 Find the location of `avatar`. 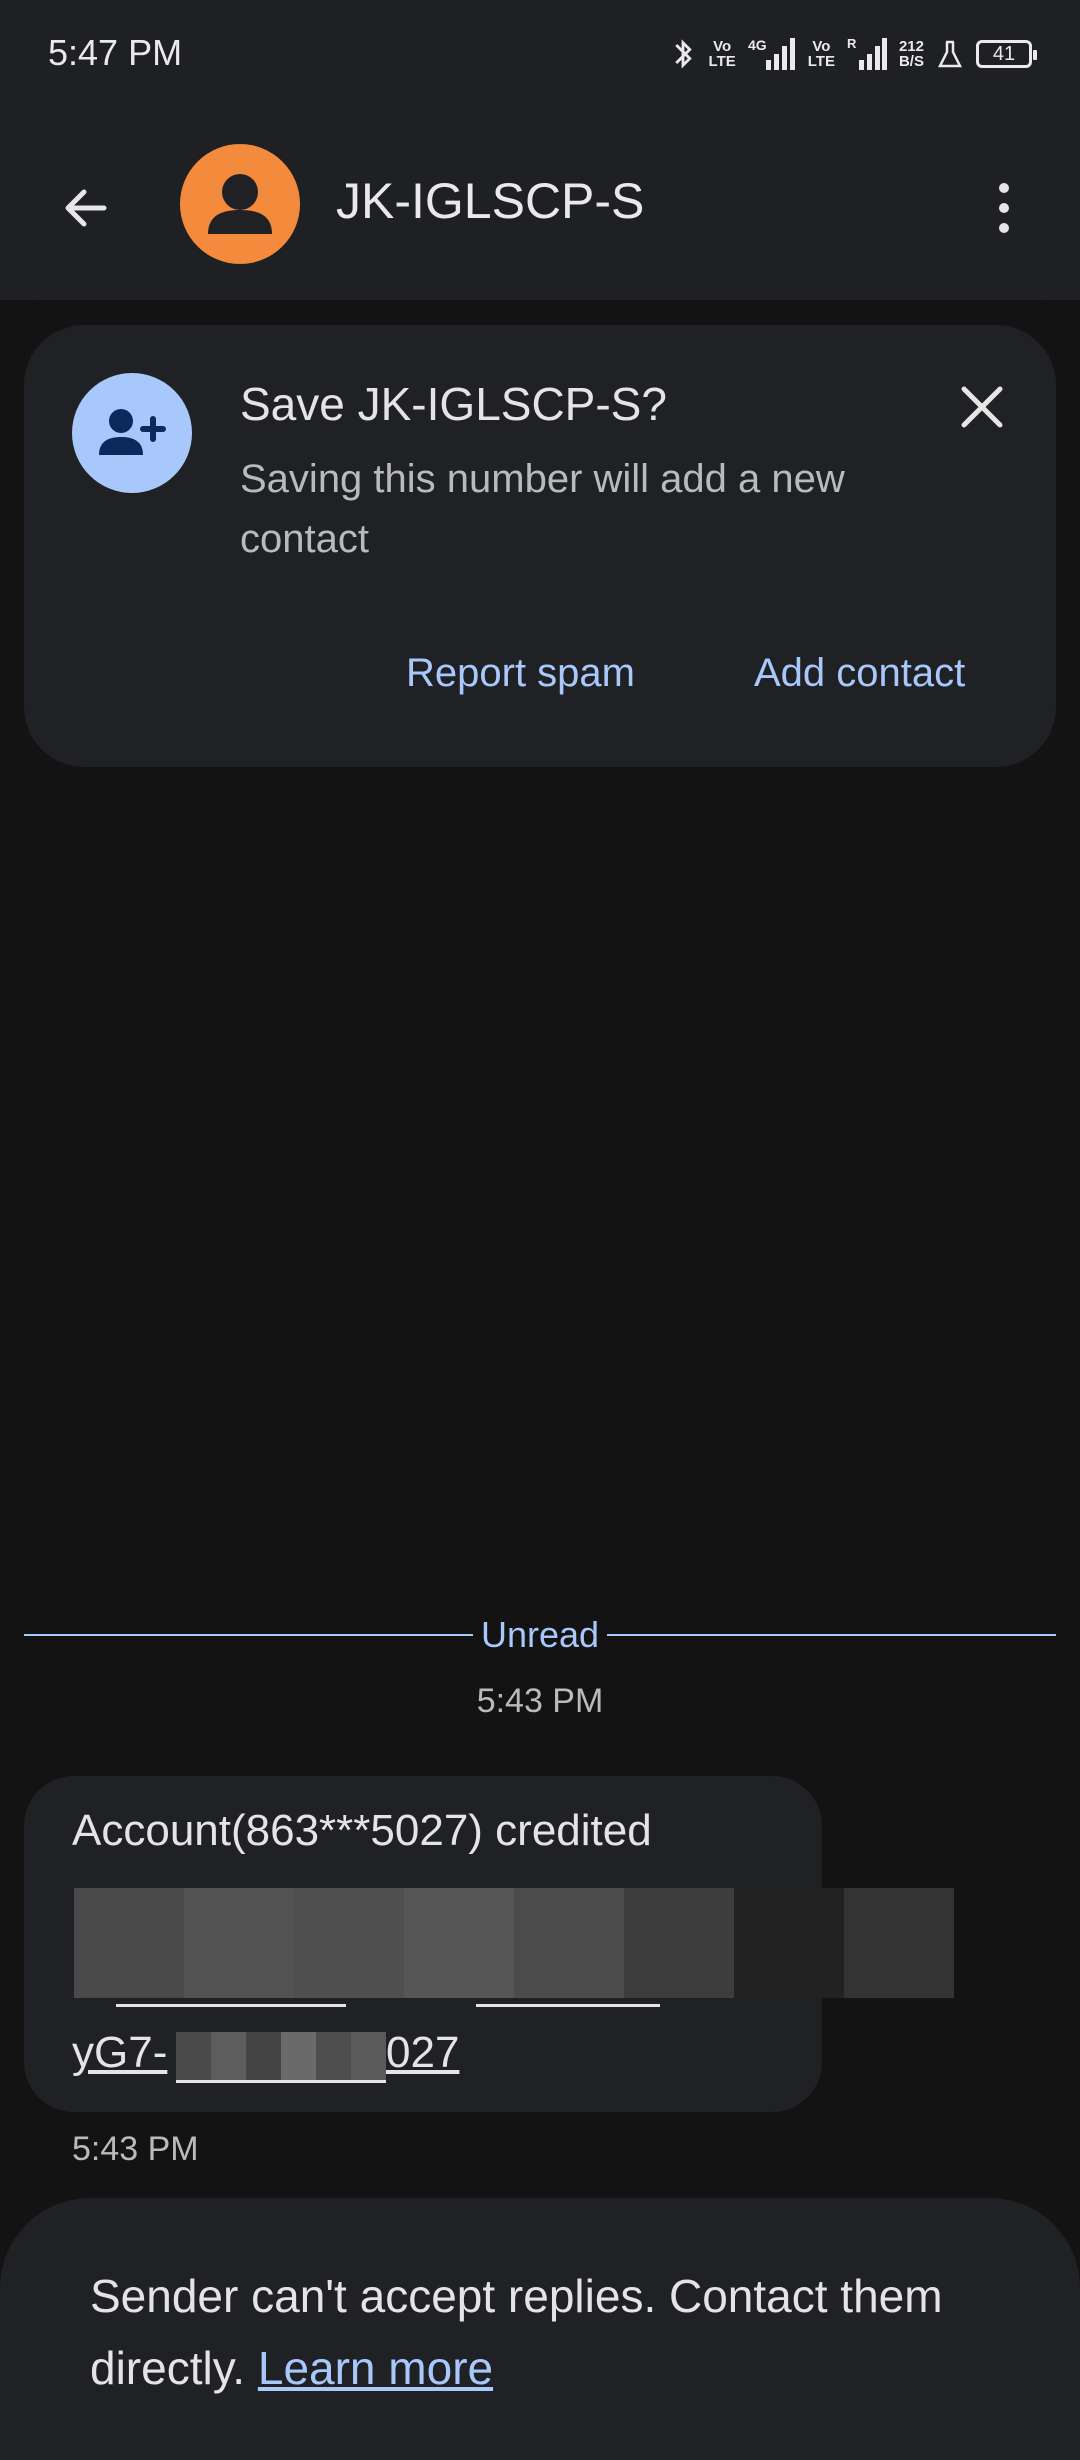

avatar is located at coordinates (240, 204).